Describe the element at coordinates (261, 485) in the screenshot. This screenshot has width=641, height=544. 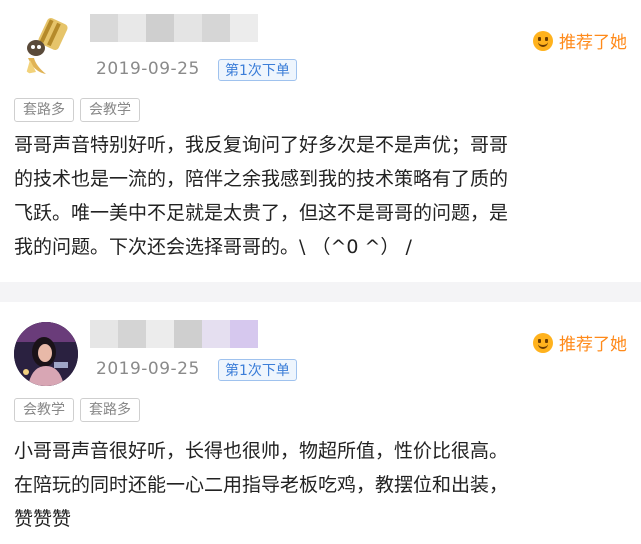
I see `review-text-line: 在陪玩的同时还能一心二用指导老板吃鸡，教摆位和出装，` at that location.